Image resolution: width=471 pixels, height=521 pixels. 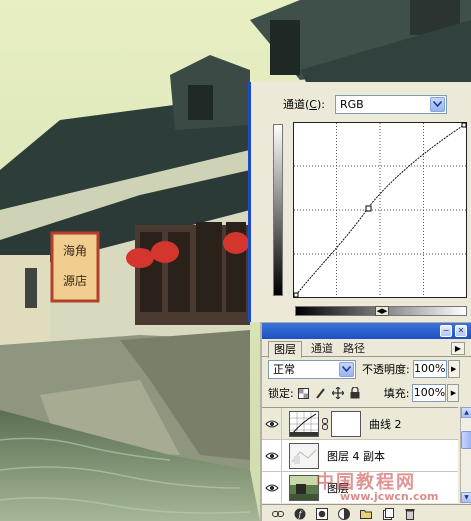 What do you see at coordinates (344, 513) in the screenshot?
I see `adjustment-layer-icon` at bounding box center [344, 513].